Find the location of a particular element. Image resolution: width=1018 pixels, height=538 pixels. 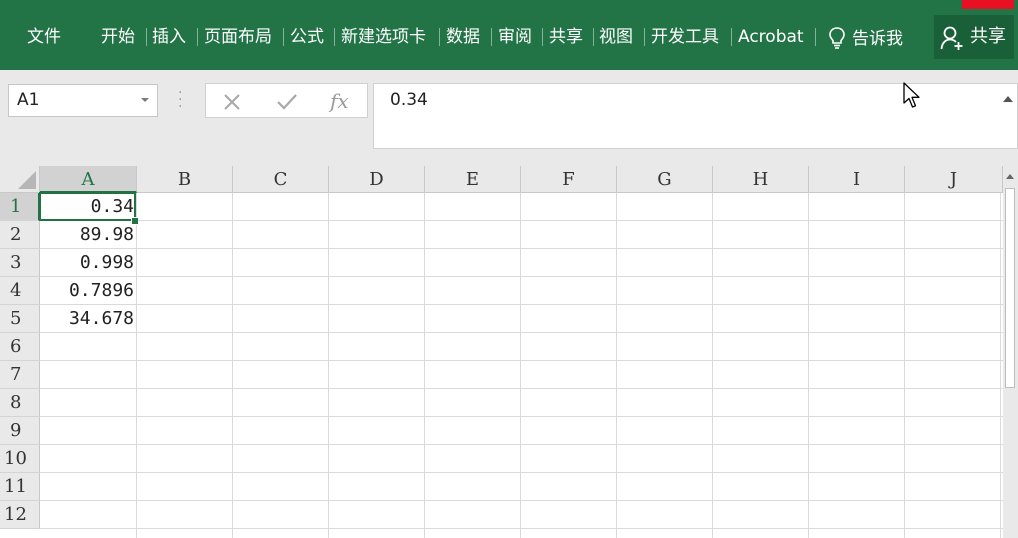

tab-acrobat: Acrobat is located at coordinates (771, 37).